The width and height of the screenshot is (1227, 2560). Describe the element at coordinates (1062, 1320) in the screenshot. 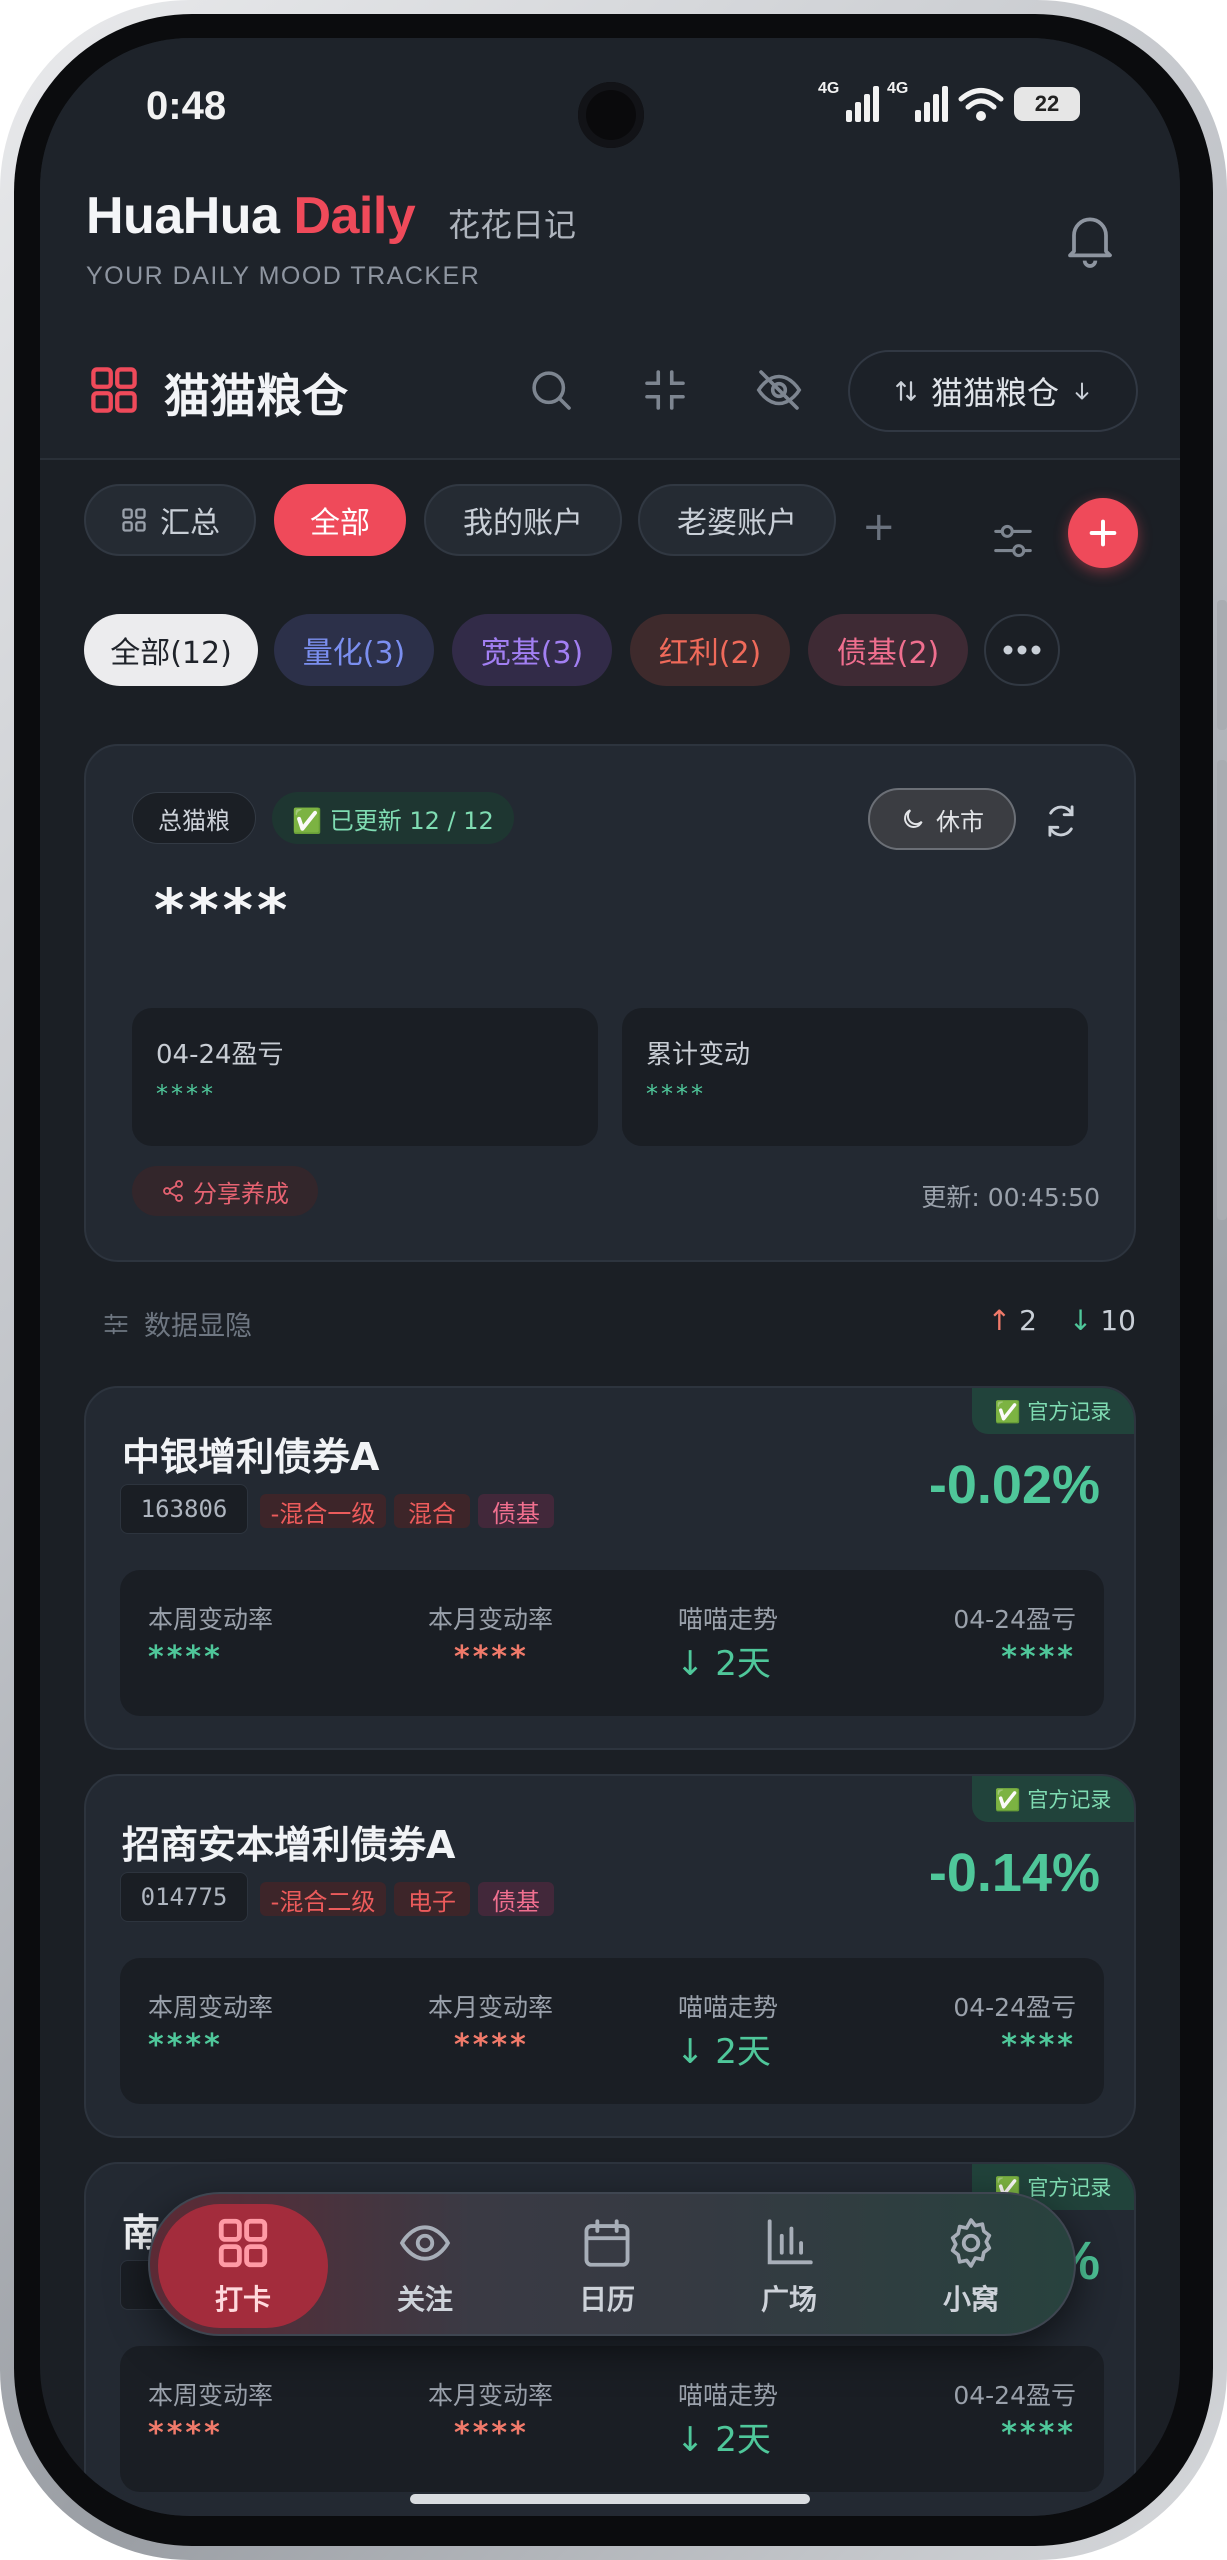

I see `up-down-counter: ↑ 2 ↓ 10` at that location.